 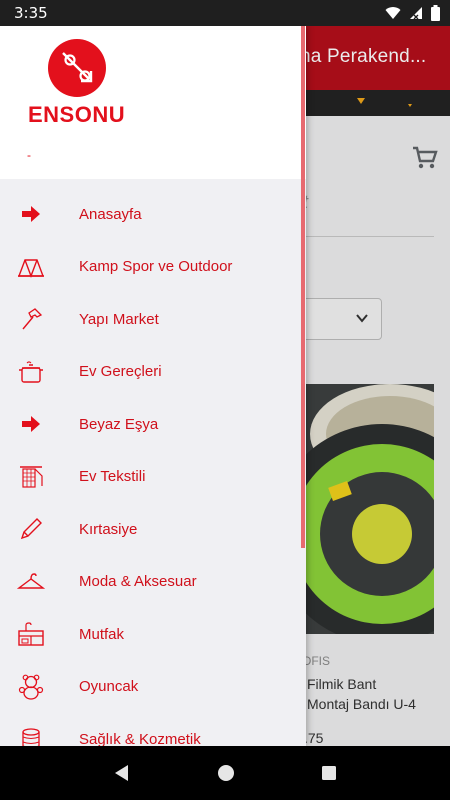 What do you see at coordinates (29, 155) in the screenshot?
I see `user-name: -` at bounding box center [29, 155].